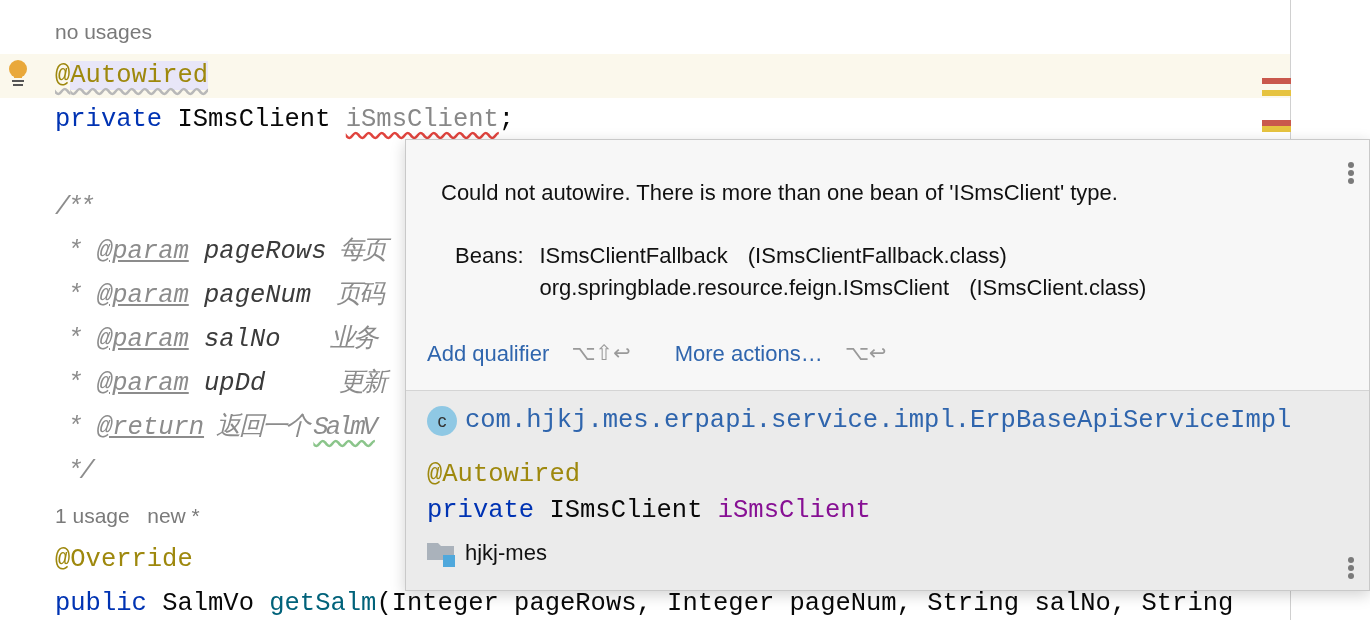 The width and height of the screenshot is (1370, 620). I want to click on code-token: salNo, so click(242, 339).